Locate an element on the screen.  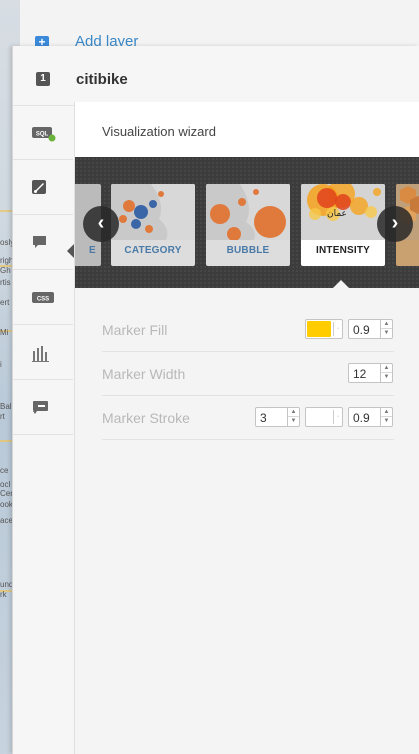
marker-width-value: 12 is located at coordinates (360, 374).